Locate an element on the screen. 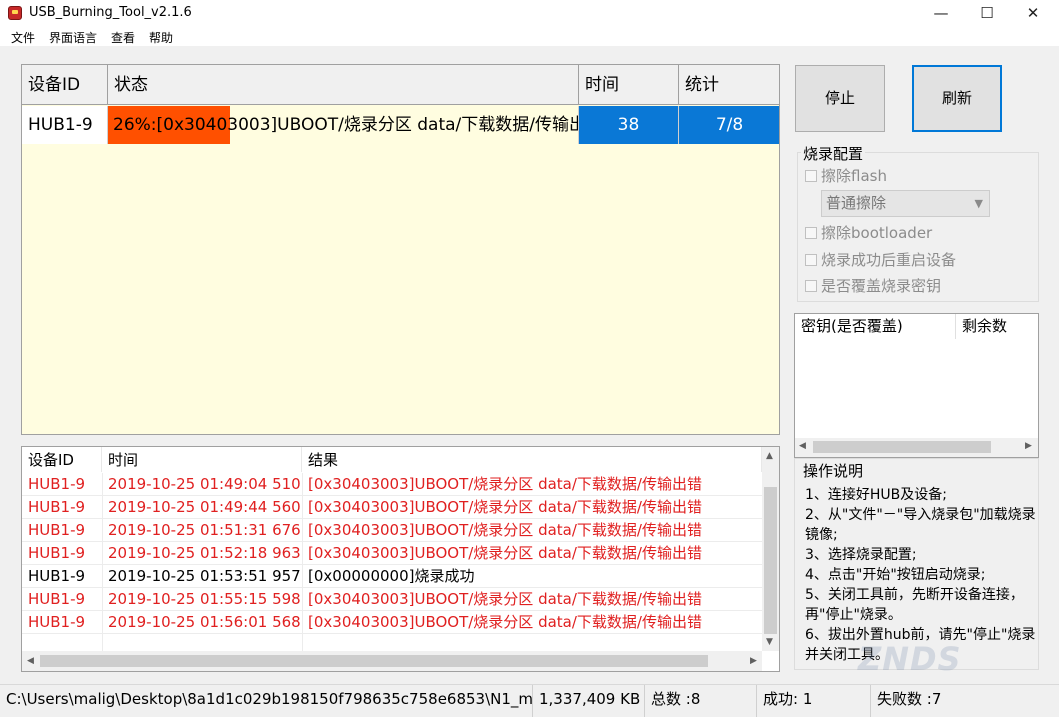 This screenshot has height=717, width=1059. status-success: 成功: 1 is located at coordinates (814, 701).